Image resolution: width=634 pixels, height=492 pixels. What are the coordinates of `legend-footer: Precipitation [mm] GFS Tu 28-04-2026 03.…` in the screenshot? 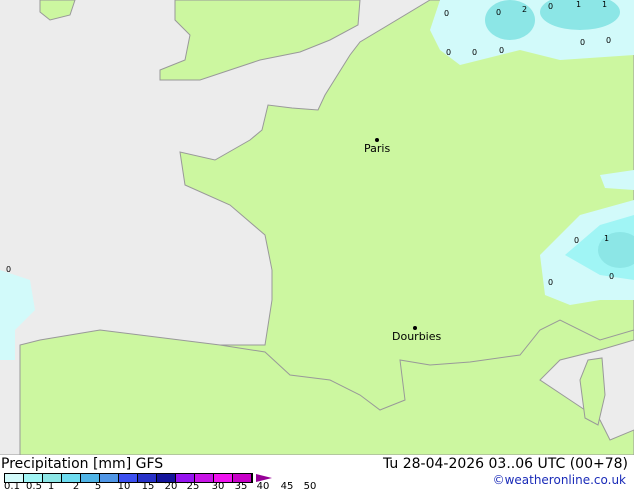 It's located at (317, 473).